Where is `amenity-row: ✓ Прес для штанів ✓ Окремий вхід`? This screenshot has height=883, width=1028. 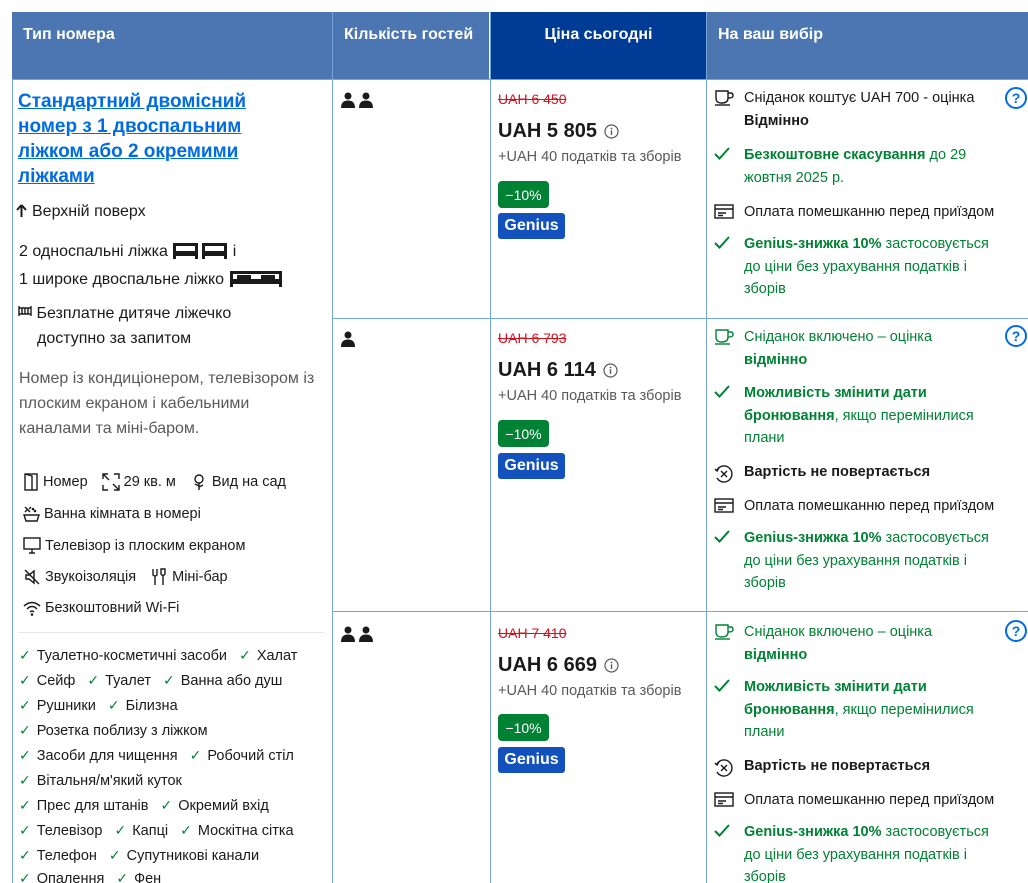 amenity-row: ✓ Прес для штанів ✓ Окремий вхід is located at coordinates (148, 805).